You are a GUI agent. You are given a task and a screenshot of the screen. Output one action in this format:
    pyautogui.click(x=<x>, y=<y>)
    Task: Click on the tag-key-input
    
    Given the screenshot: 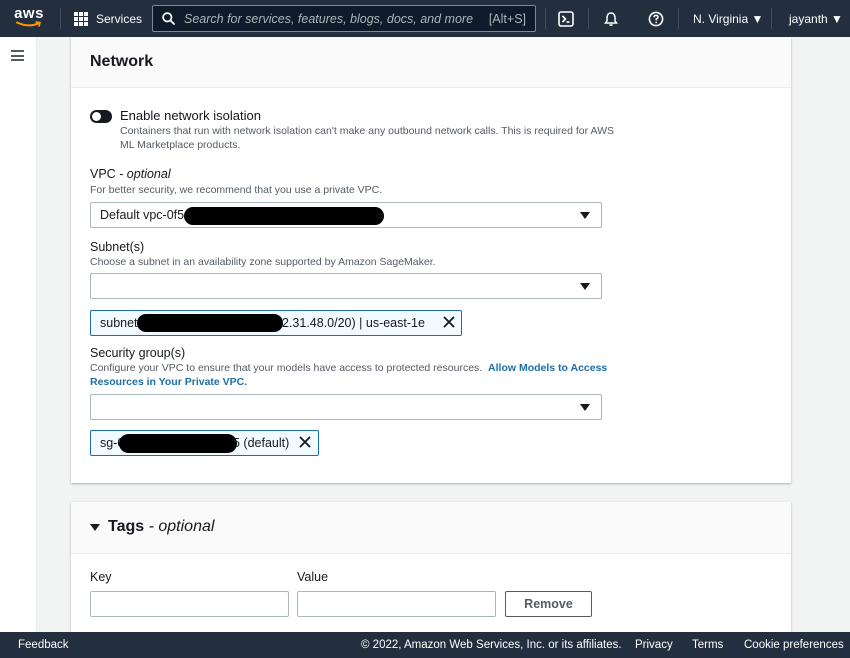 What is the action you would take?
    pyautogui.click(x=189, y=604)
    